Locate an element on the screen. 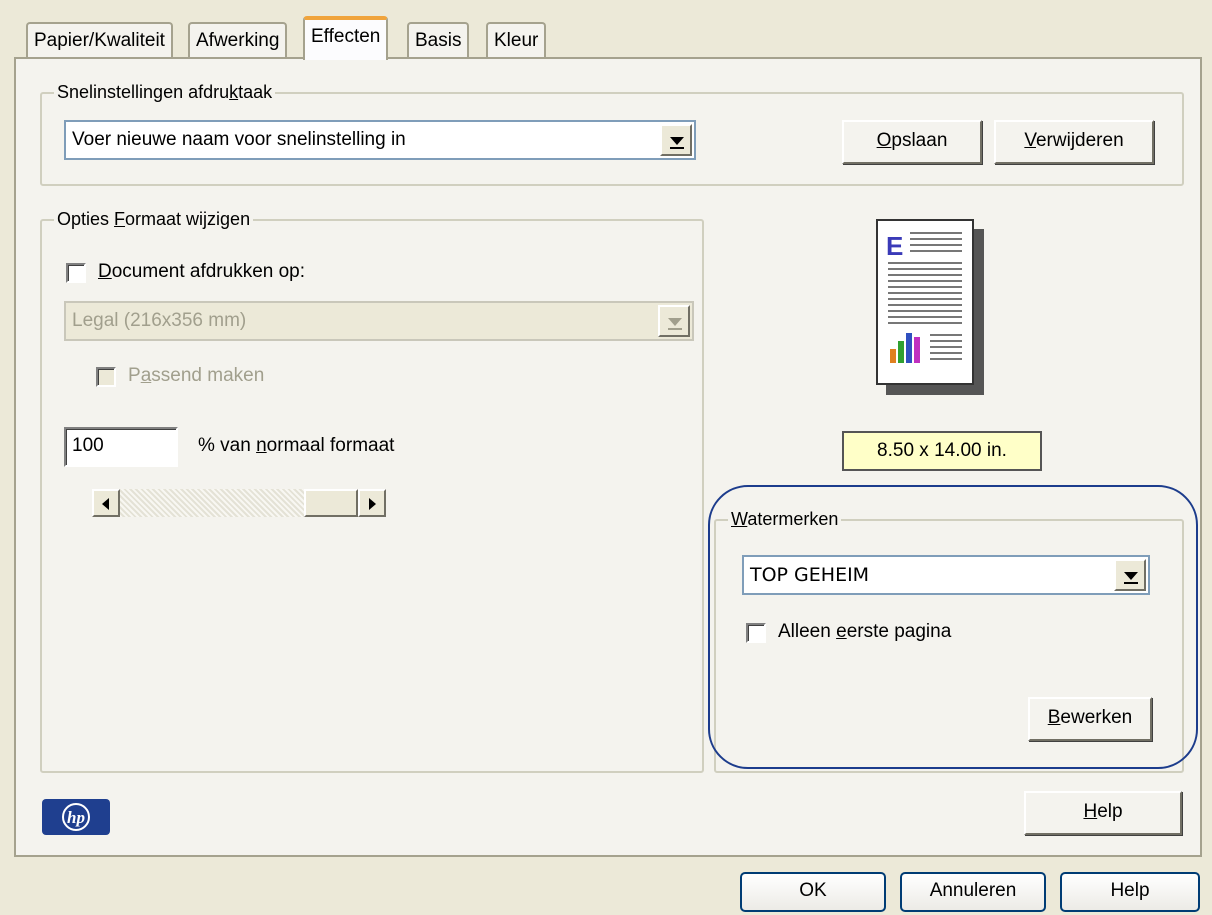 The width and height of the screenshot is (1212, 915). delete-button: Verwijderen is located at coordinates (1074, 142).